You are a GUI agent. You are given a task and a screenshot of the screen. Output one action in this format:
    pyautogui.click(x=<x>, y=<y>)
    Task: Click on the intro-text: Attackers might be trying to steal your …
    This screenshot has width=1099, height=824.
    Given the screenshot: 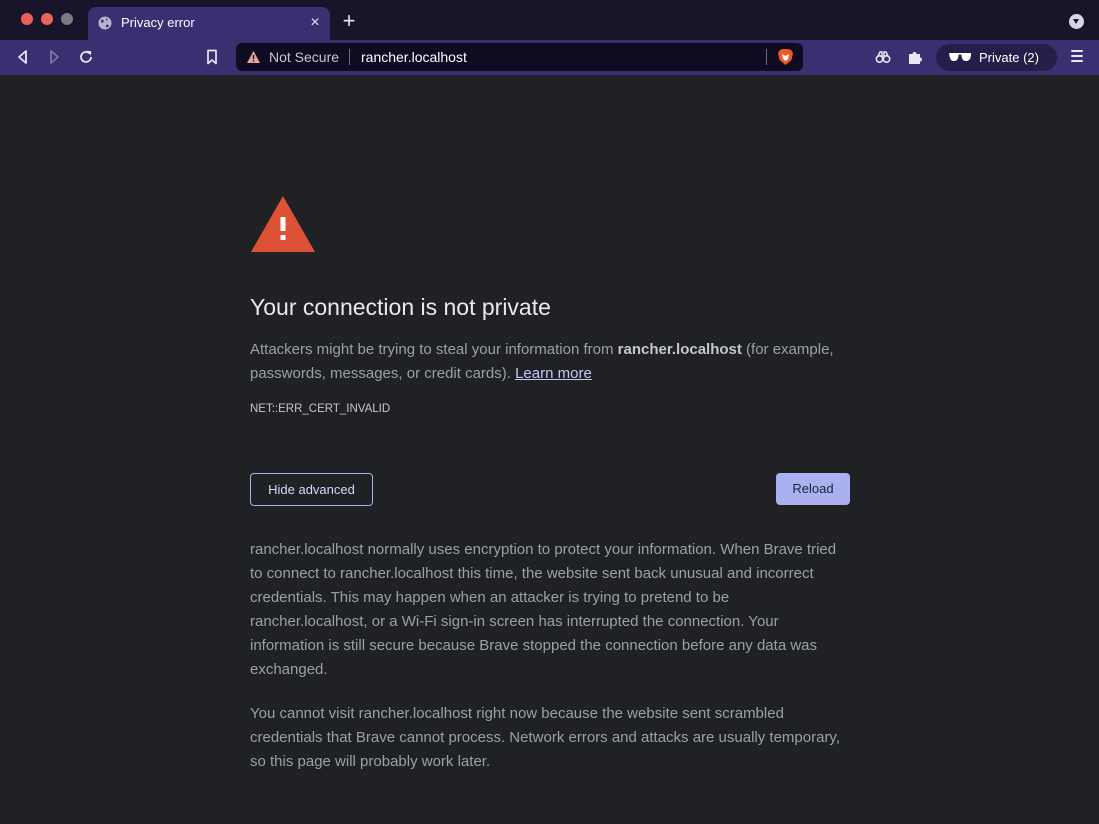 What is the action you would take?
    pyautogui.click(x=550, y=362)
    